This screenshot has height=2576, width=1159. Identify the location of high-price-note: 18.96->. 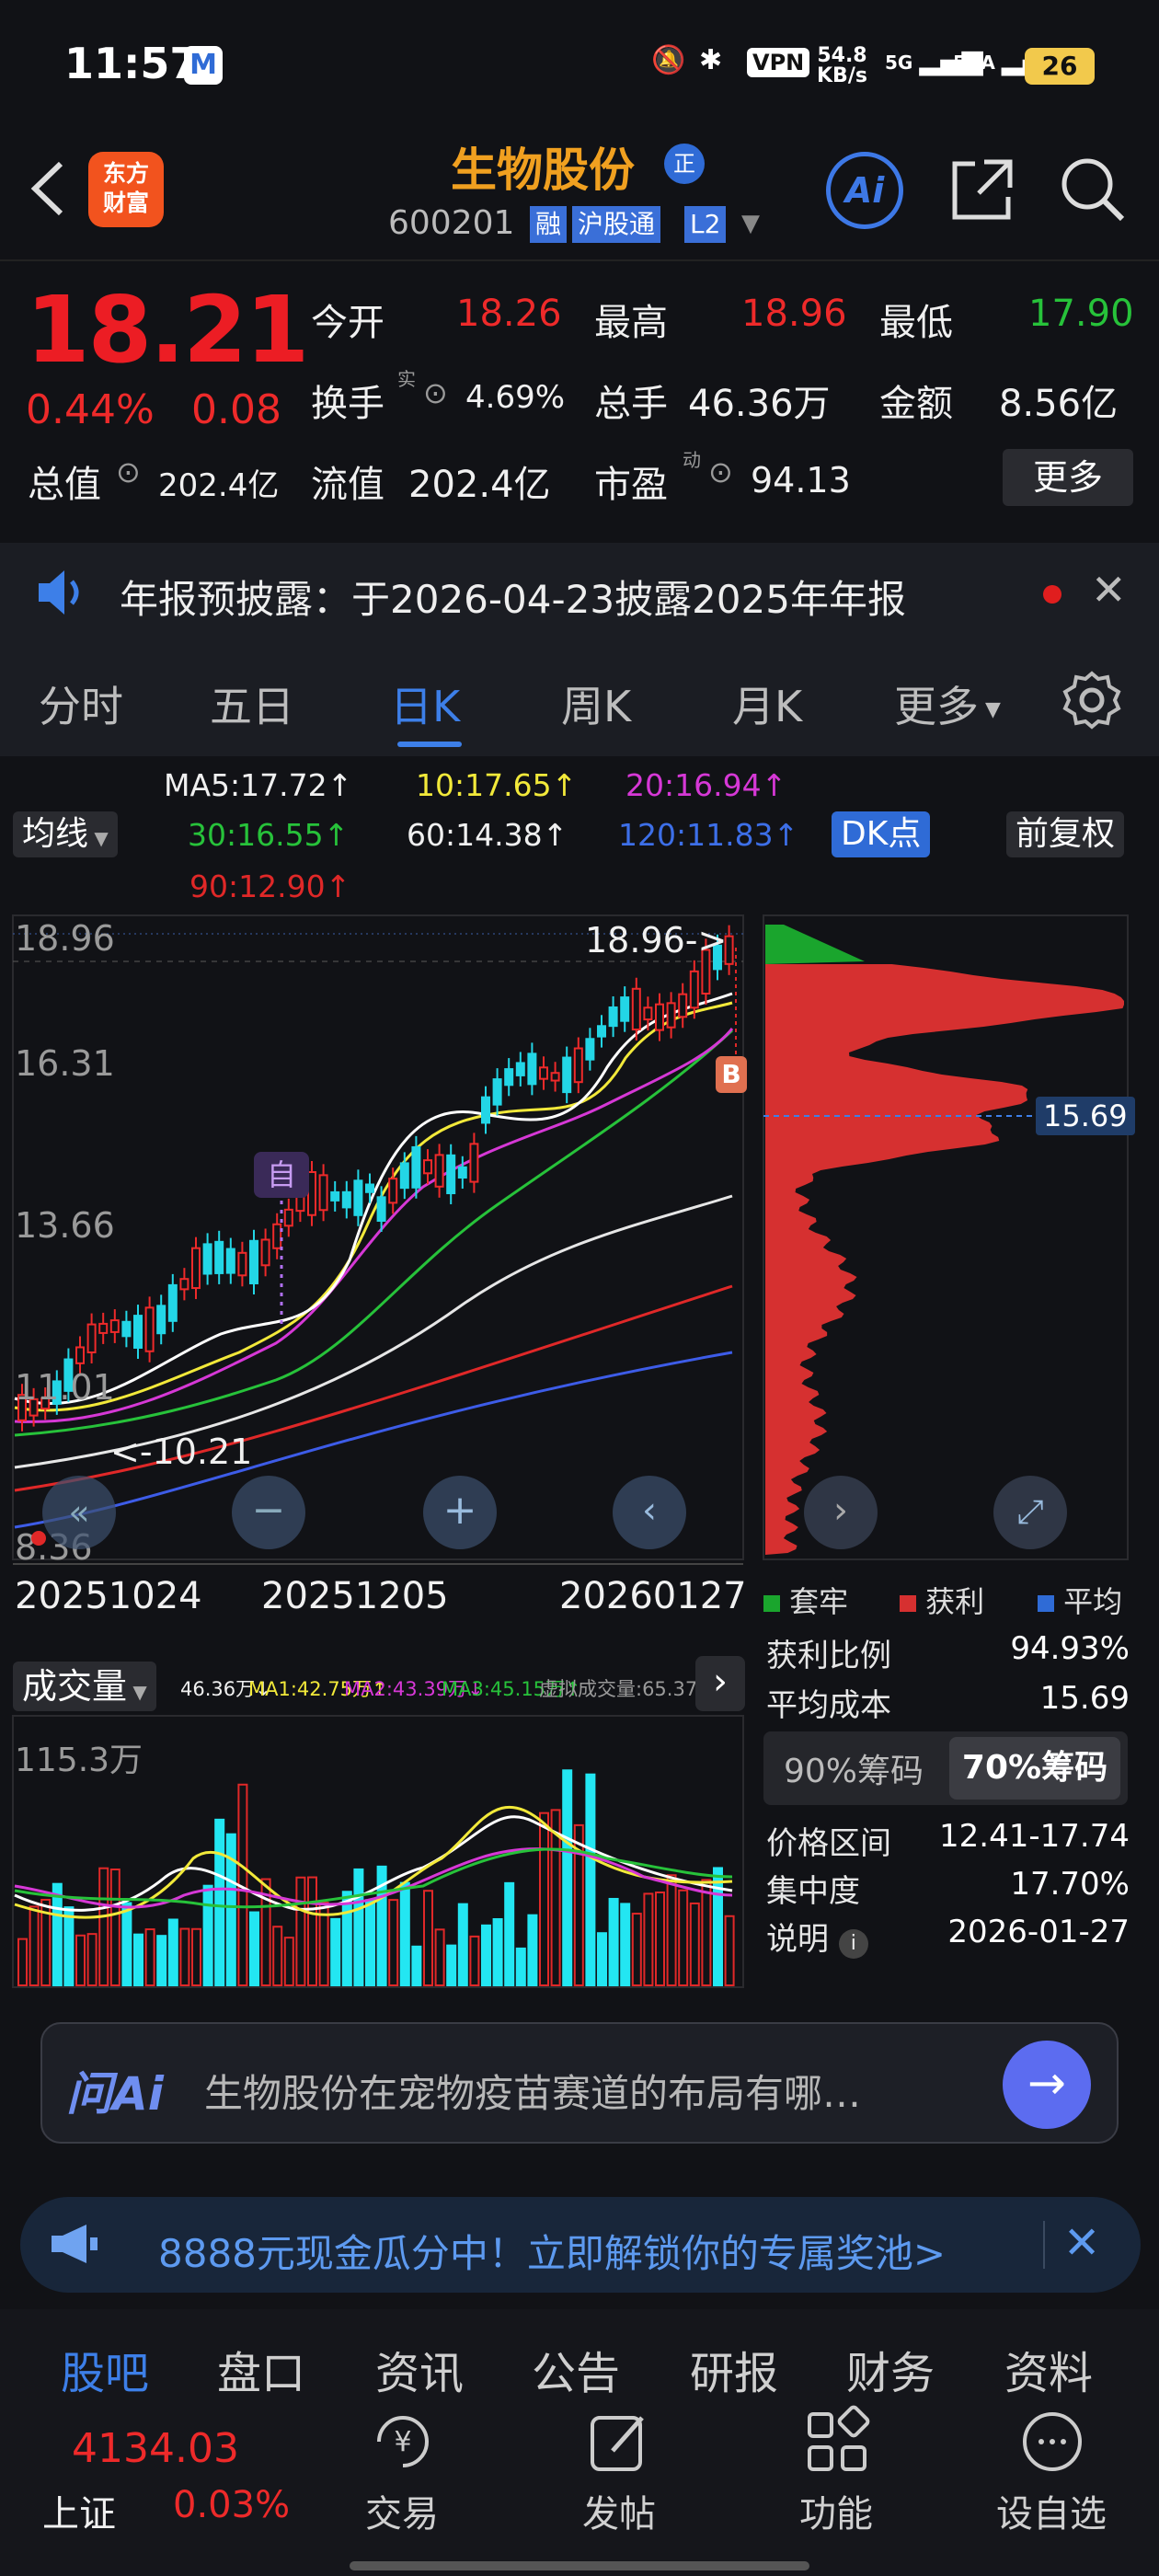
(656, 940).